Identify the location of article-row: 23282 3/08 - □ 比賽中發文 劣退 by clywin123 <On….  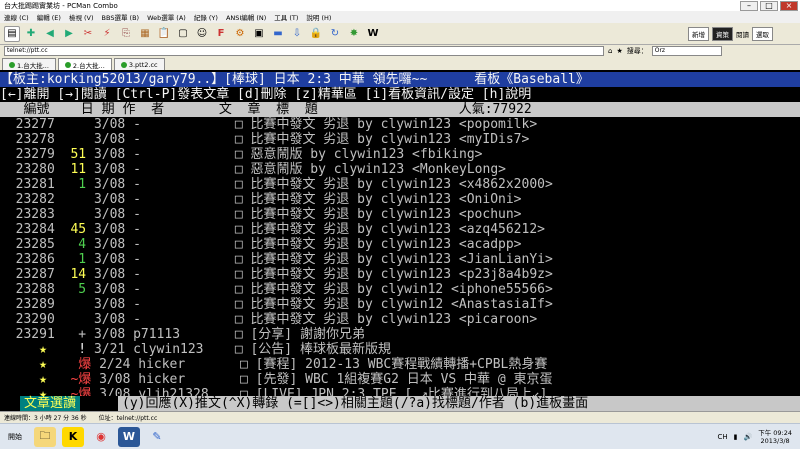
(400, 199).